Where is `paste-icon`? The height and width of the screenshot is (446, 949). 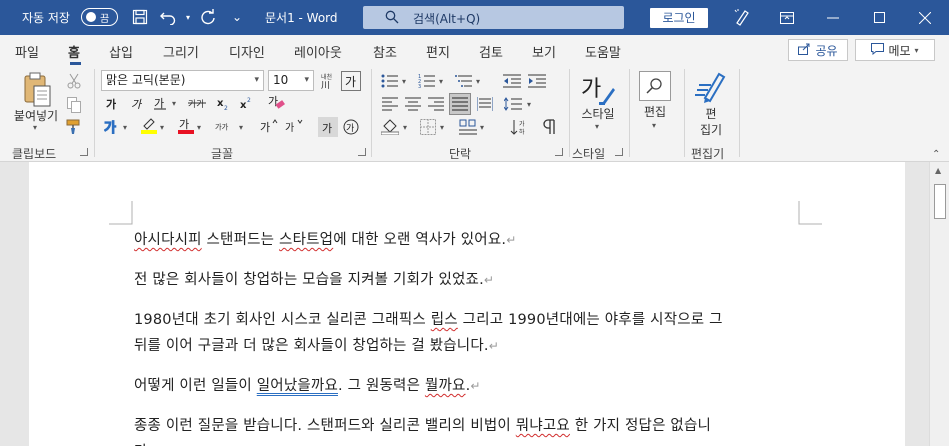 paste-icon is located at coordinates (37, 90).